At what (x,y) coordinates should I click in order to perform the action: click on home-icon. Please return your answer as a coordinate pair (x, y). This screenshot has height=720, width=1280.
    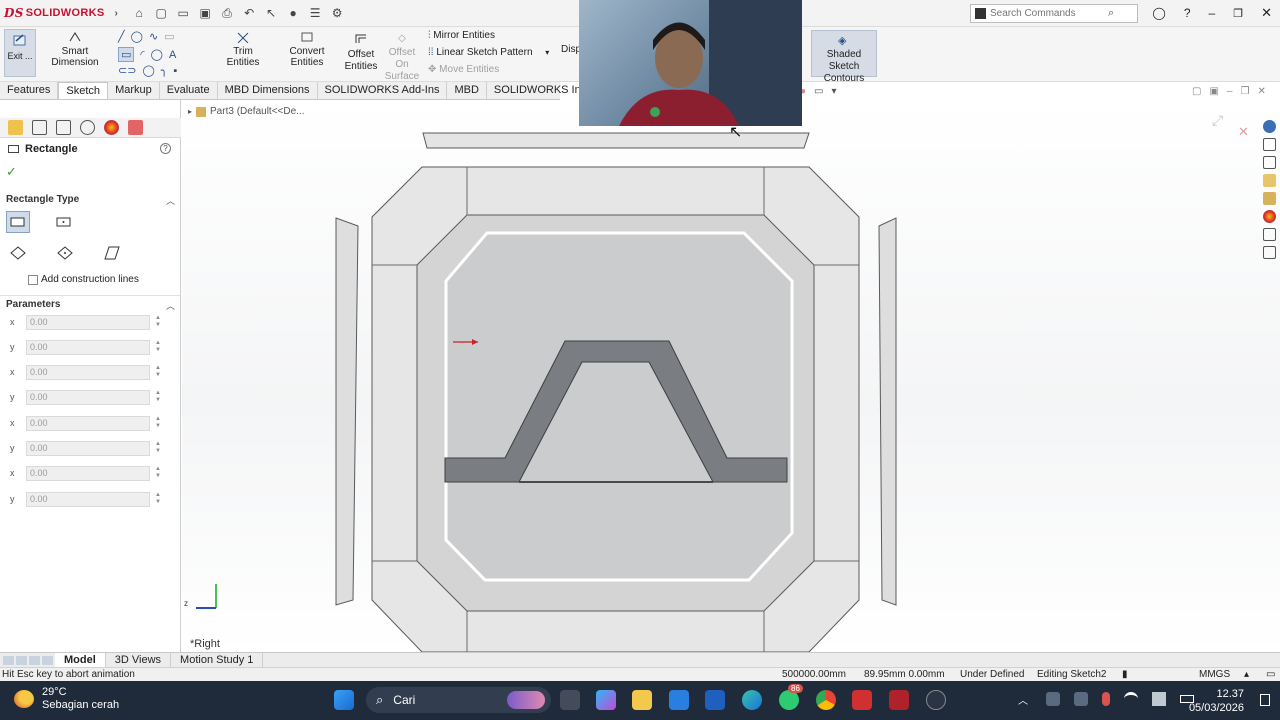
    Looking at the image, I should click on (1269, 144).